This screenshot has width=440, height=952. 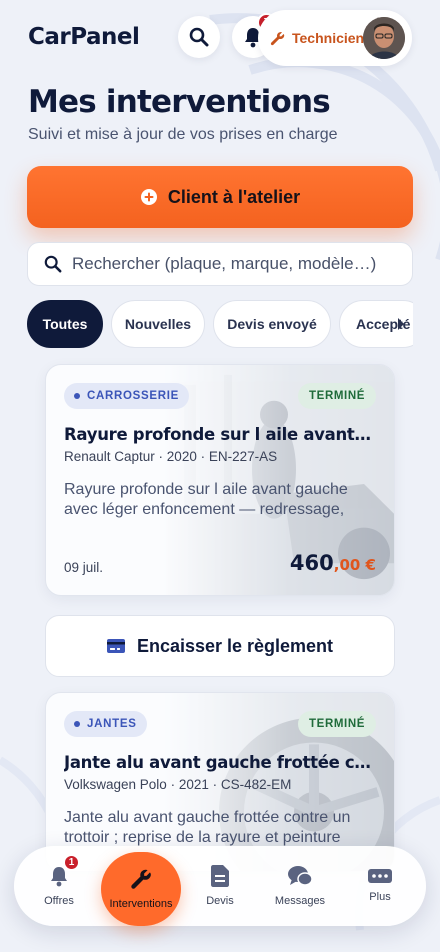 I want to click on nav-label: Offres, so click(x=59, y=901).